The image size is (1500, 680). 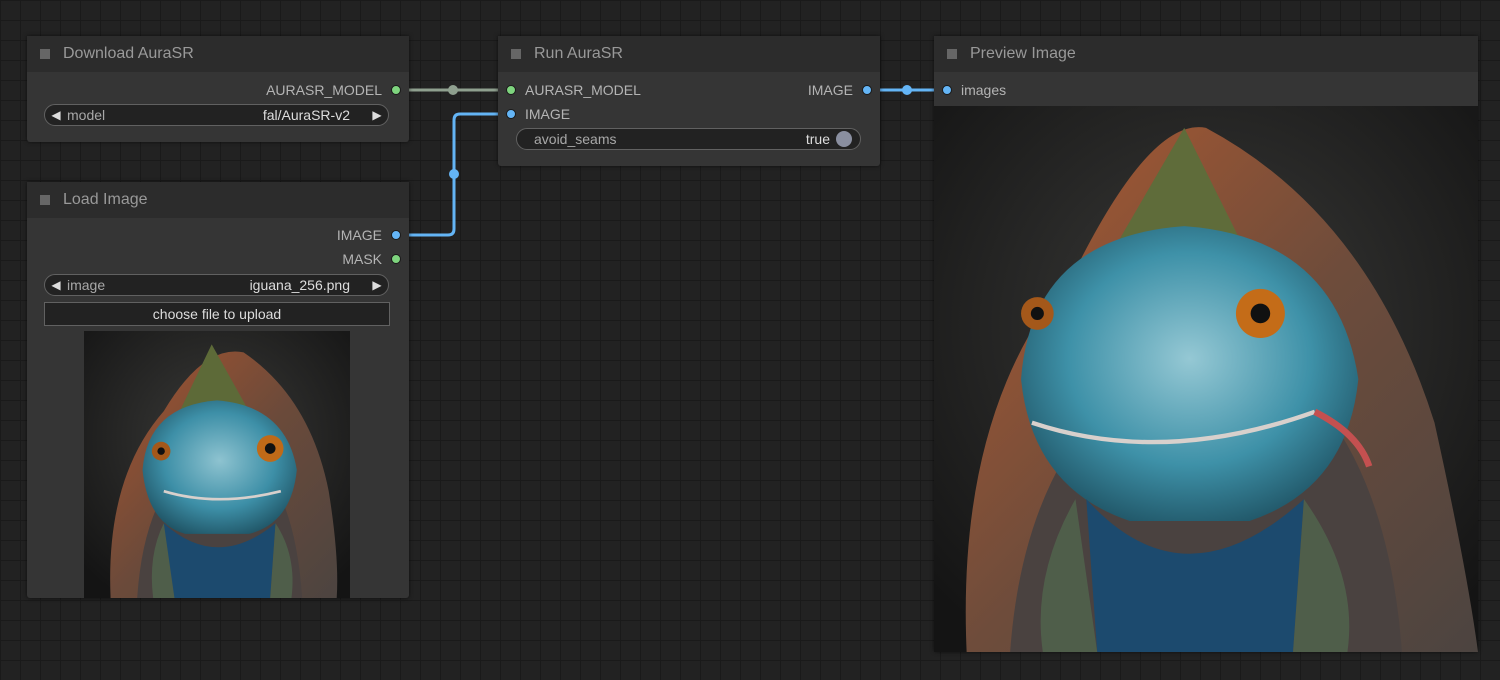 I want to click on node-title: Preview Image, so click(x=1023, y=53).